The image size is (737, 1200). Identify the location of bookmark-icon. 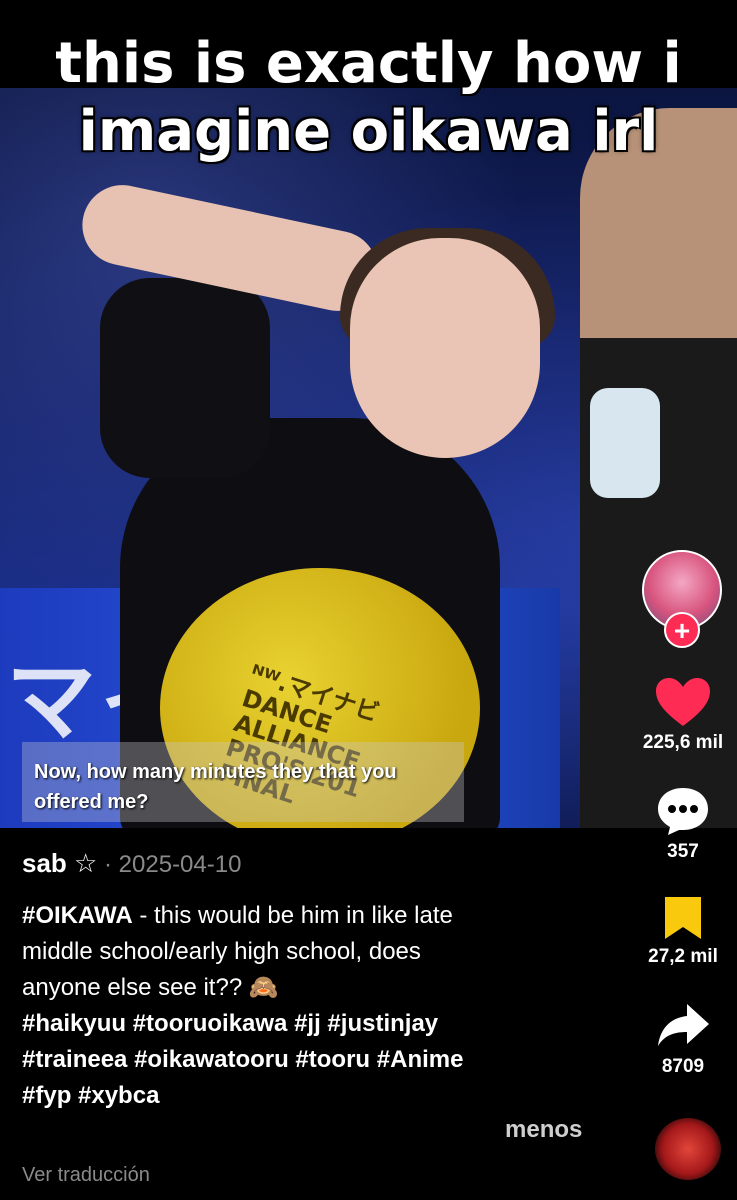
(683, 918).